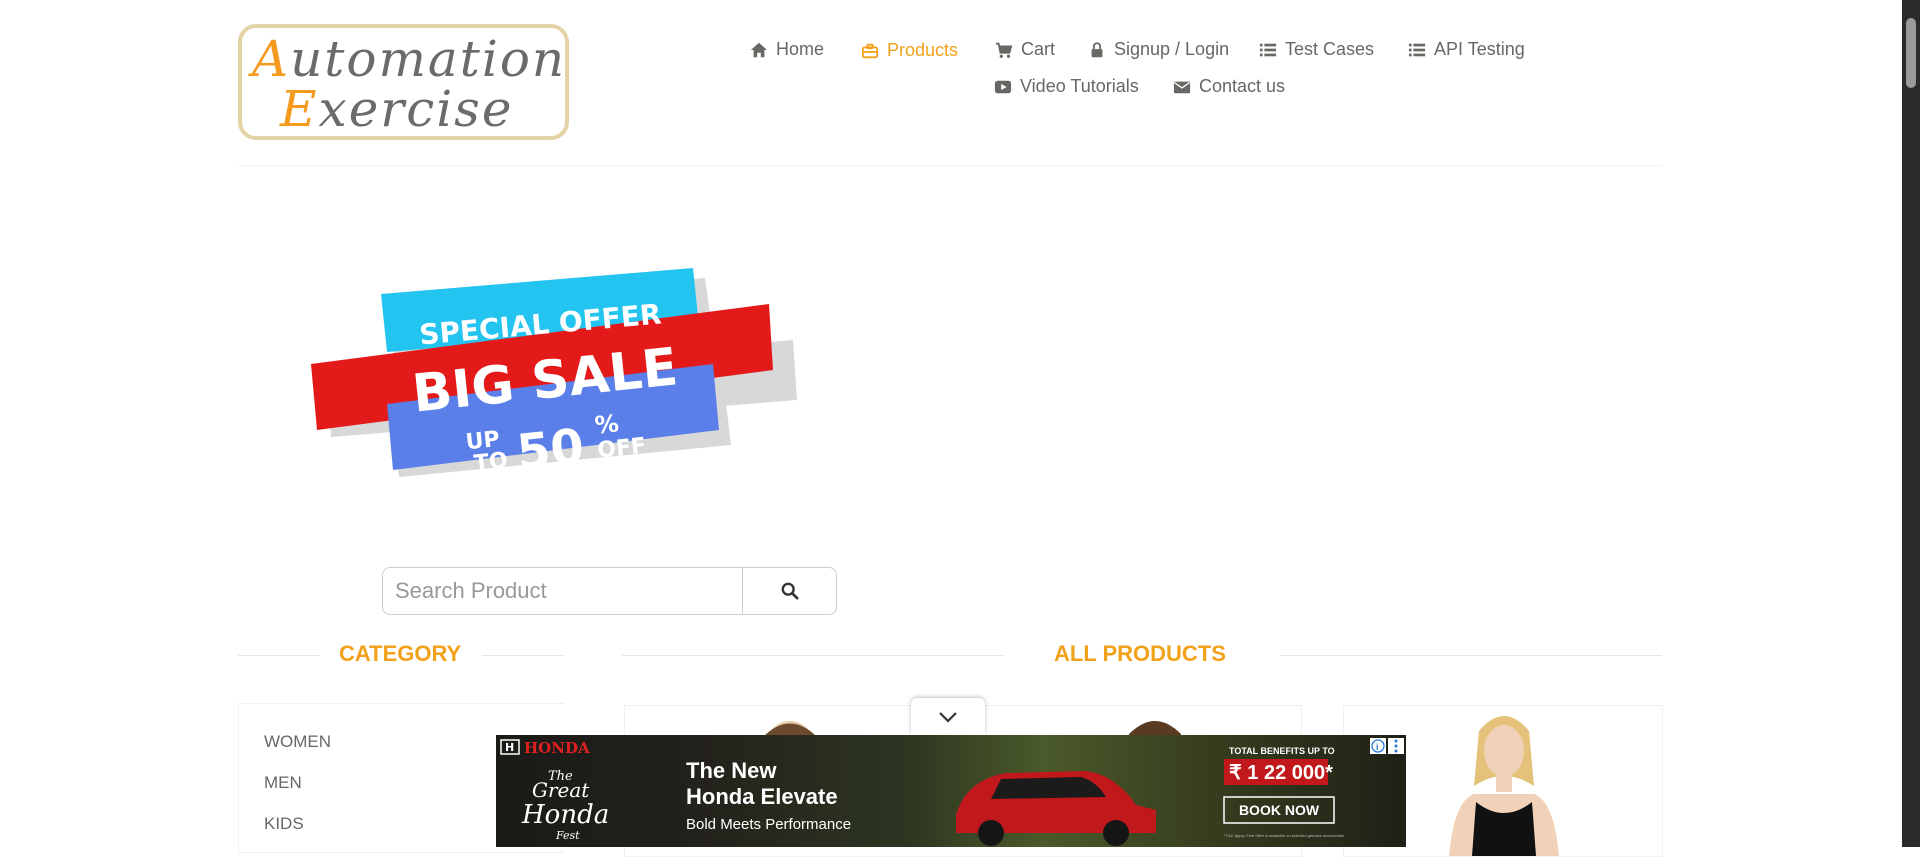  Describe the element at coordinates (397, 109) in the screenshot. I see `logo-line2: Exercise` at that location.